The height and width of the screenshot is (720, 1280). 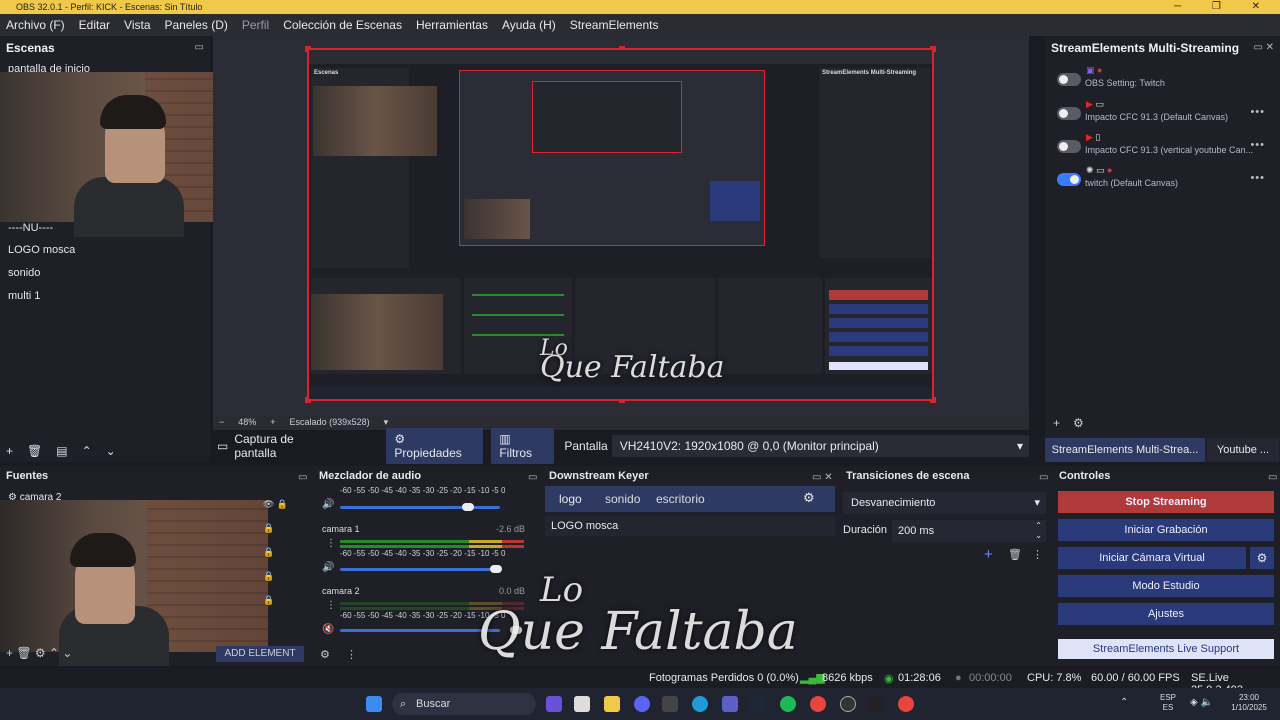 What do you see at coordinates (255, 25) in the screenshot?
I see `menu-perfil: Perfil` at bounding box center [255, 25].